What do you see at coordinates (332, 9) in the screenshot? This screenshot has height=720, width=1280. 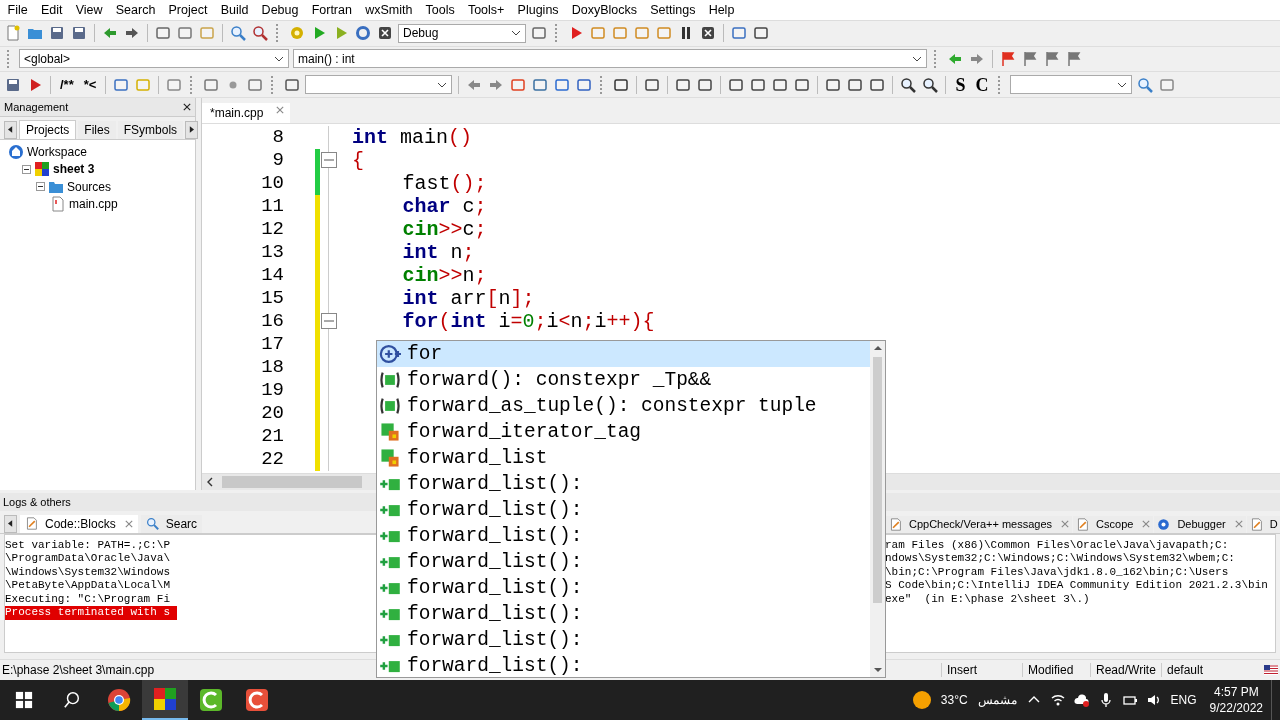 I see `menu-item: Fortran` at bounding box center [332, 9].